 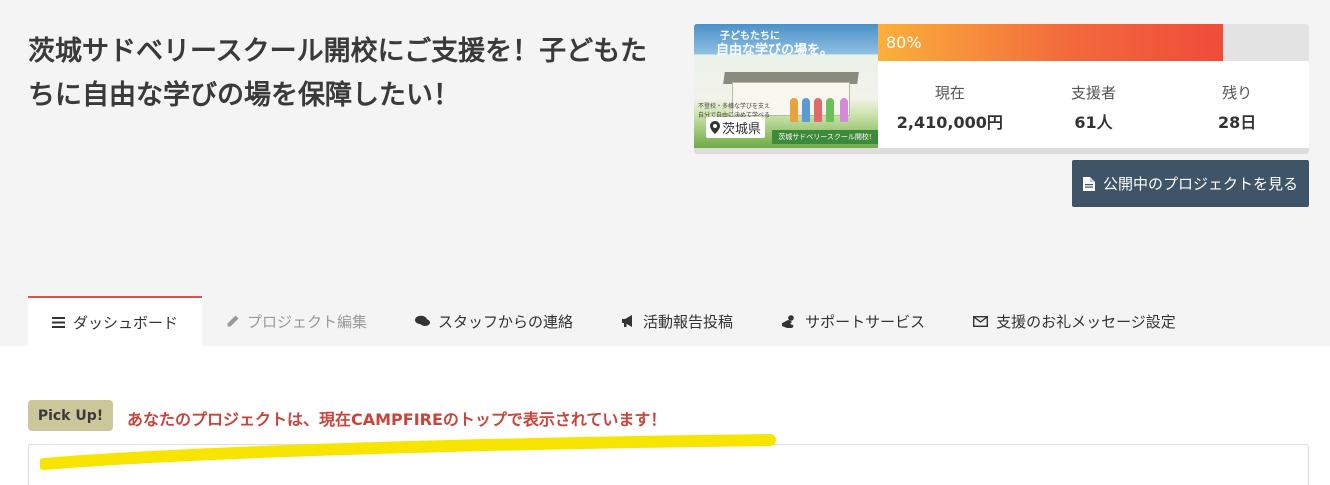 I want to click on thumbnail-ribbon: 茨城サドベリースクール開校!, so click(x=825, y=137).